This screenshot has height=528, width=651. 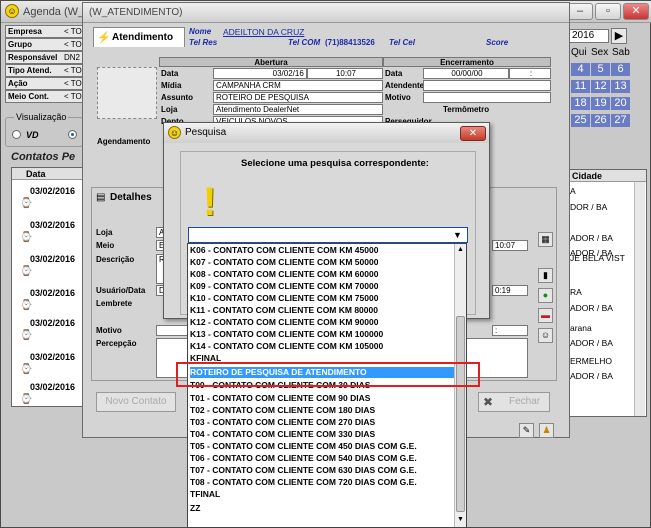 I want to click on tab-atendimento: ⚡ Atendimento, so click(x=139, y=37).